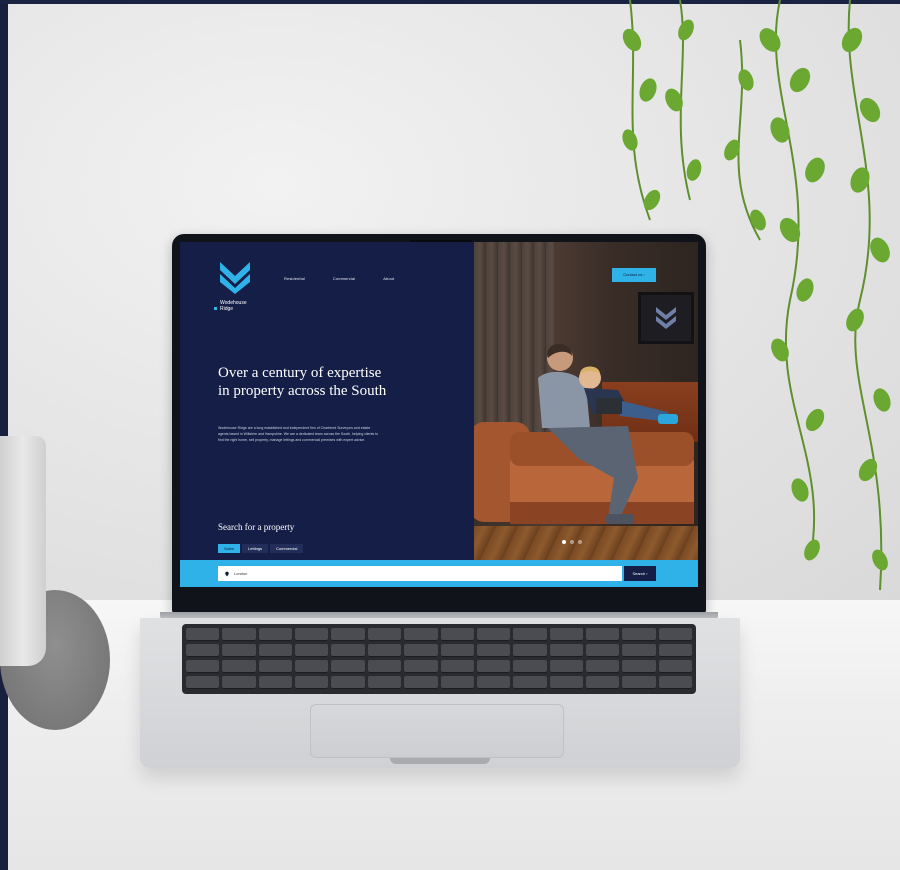 The height and width of the screenshot is (870, 900). I want to click on site-logo: Wodehouse Ridge, so click(240, 290).